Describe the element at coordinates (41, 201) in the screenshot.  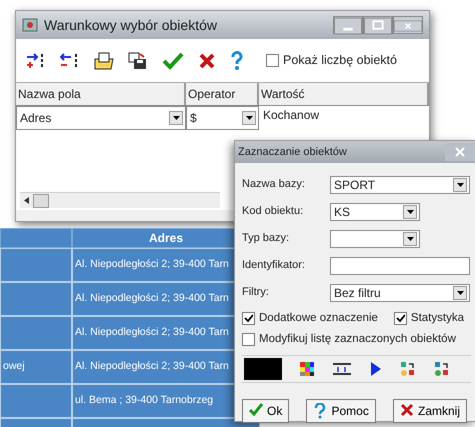
I see `scrollbar-thumb` at that location.